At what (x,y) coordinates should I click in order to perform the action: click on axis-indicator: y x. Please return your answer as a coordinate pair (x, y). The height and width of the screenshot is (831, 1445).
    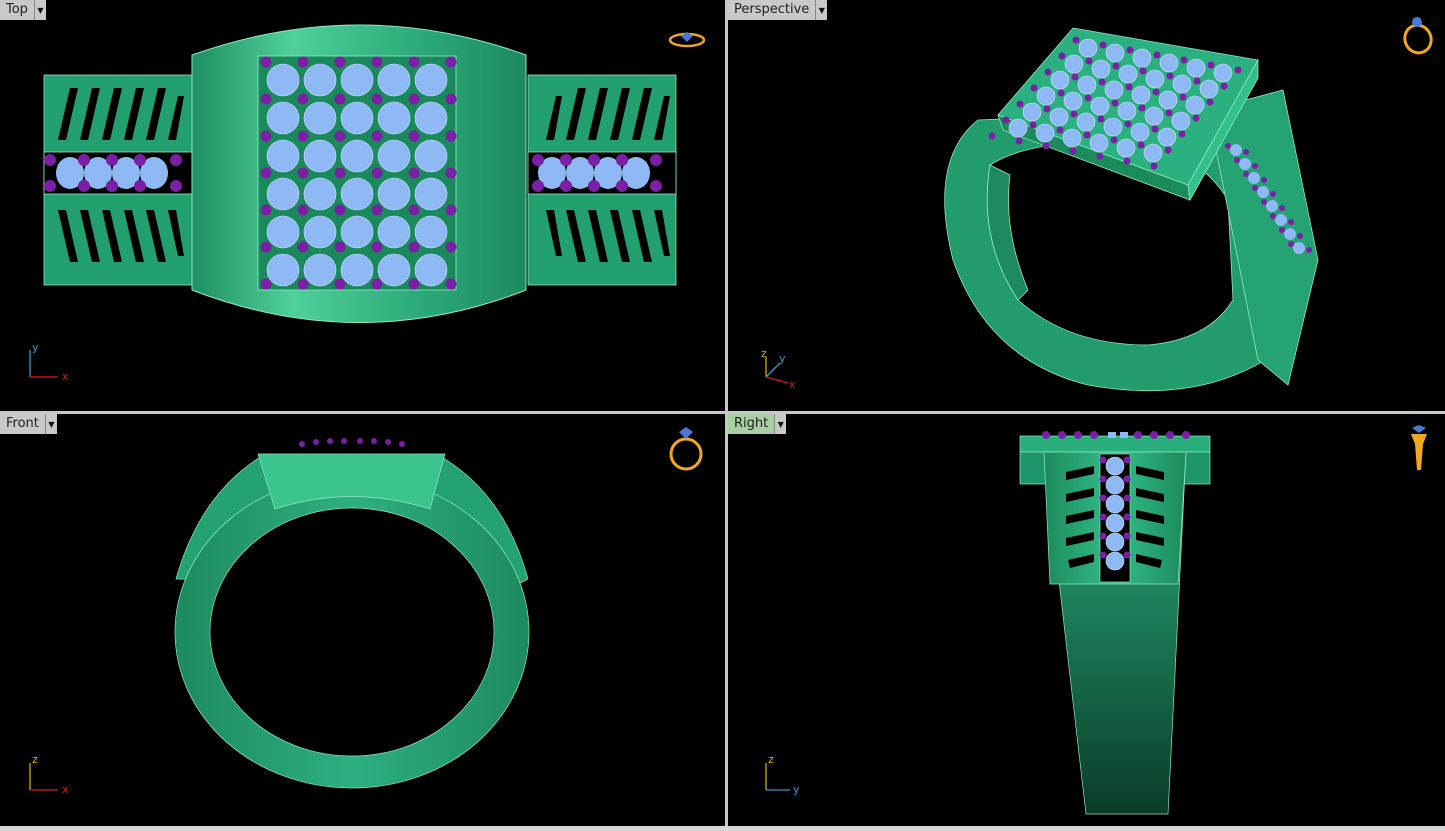
    Looking at the image, I should click on (49, 361).